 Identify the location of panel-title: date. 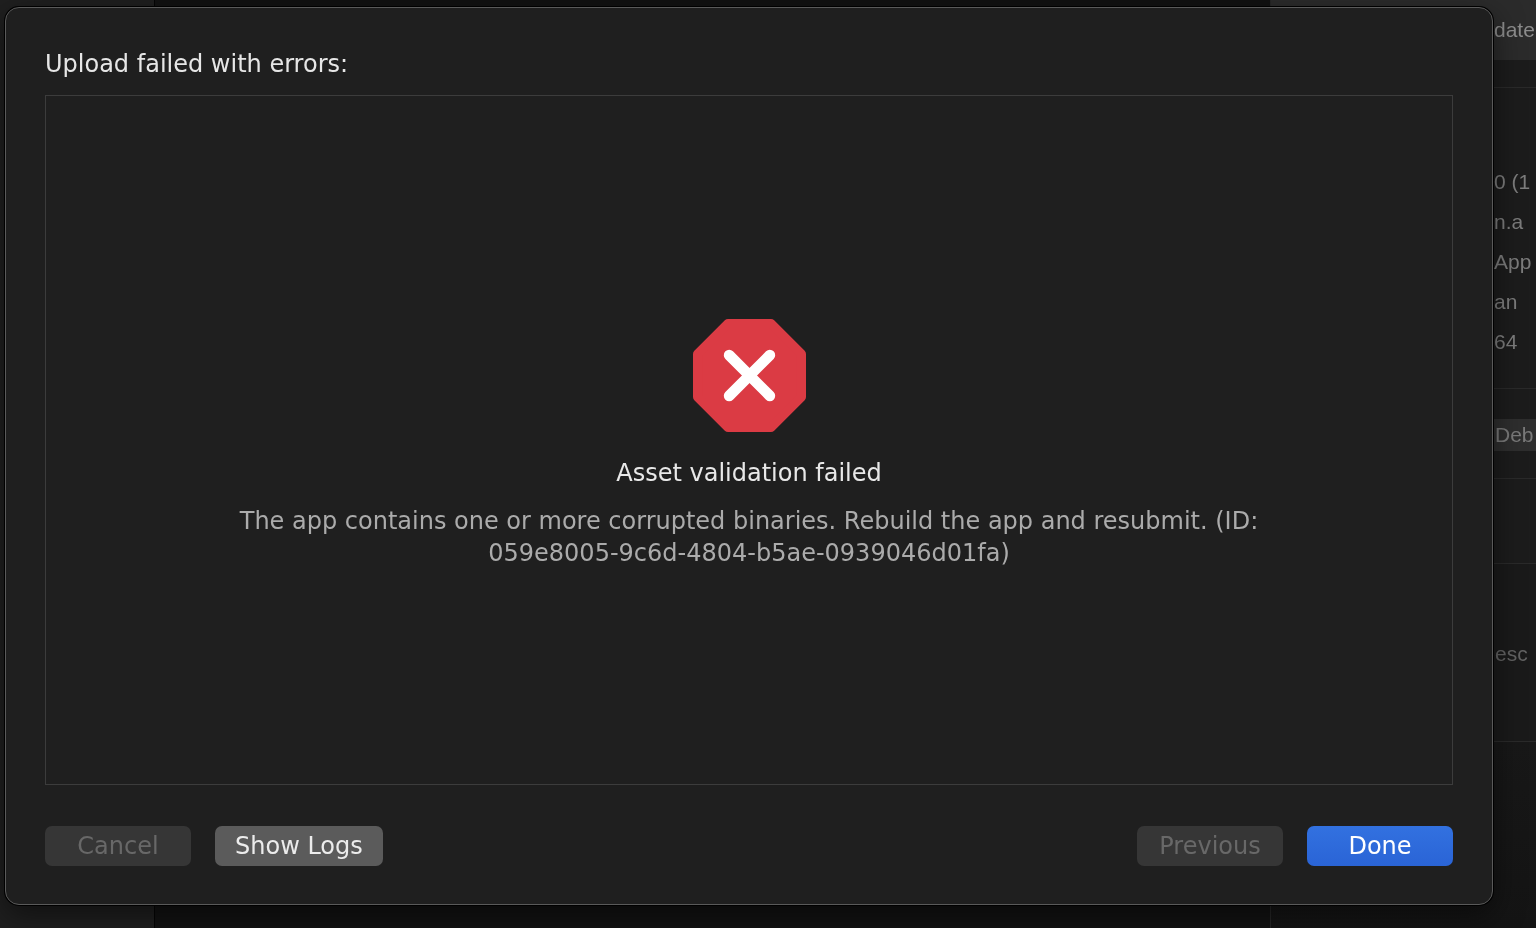
(1514, 30).